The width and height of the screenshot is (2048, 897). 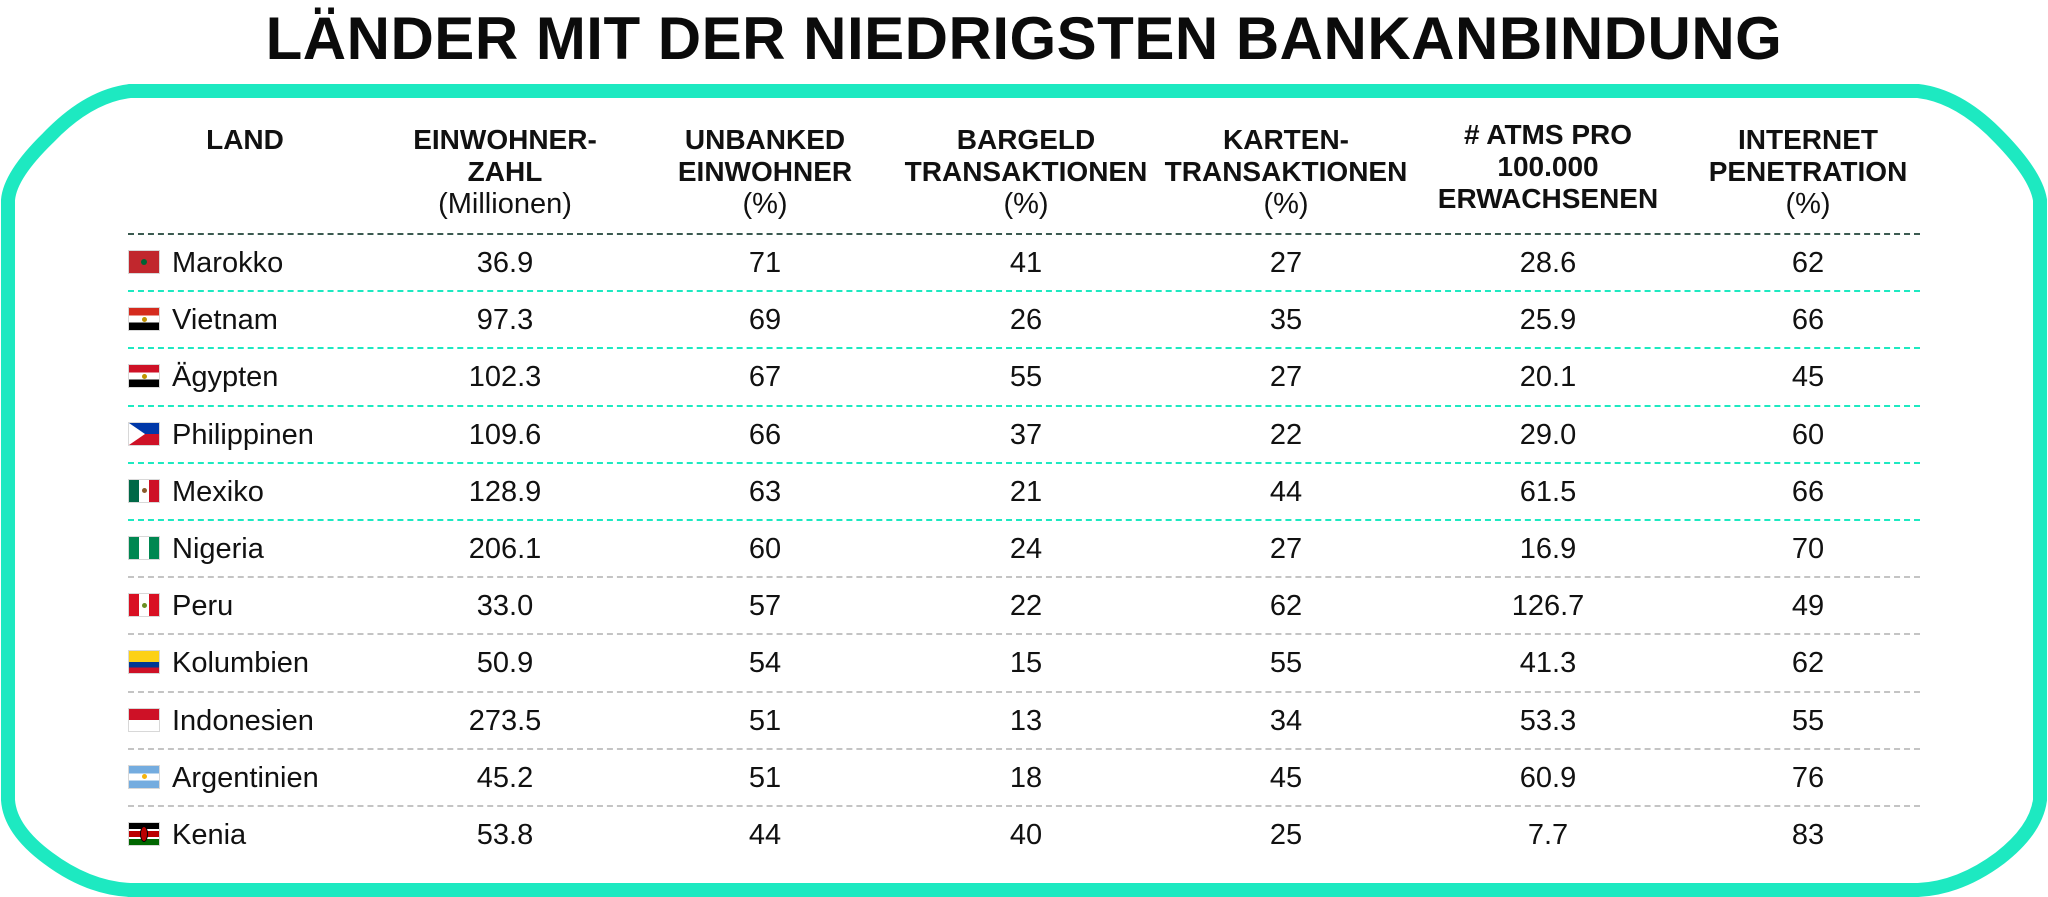 I want to click on country-name: Marokko, so click(x=228, y=263).